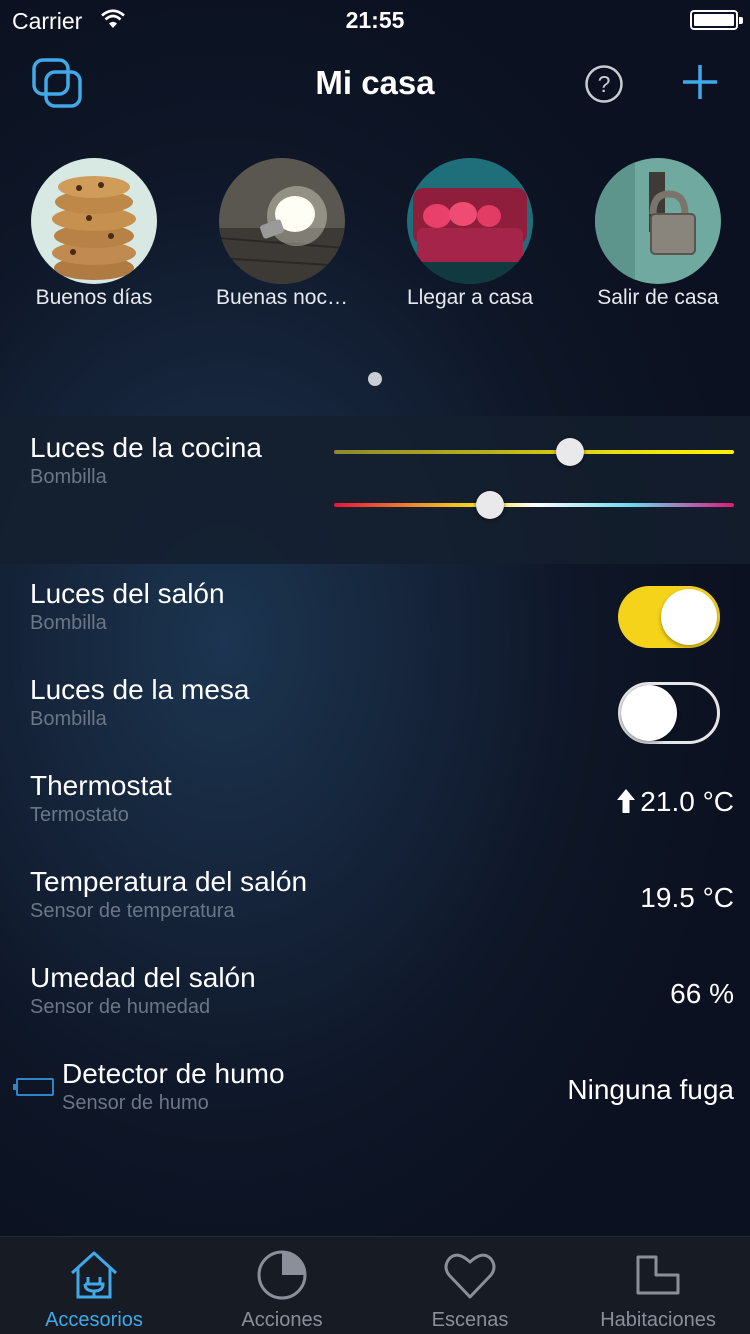 The image size is (750, 1334). I want to click on page-indicator-dot, so click(375, 379).